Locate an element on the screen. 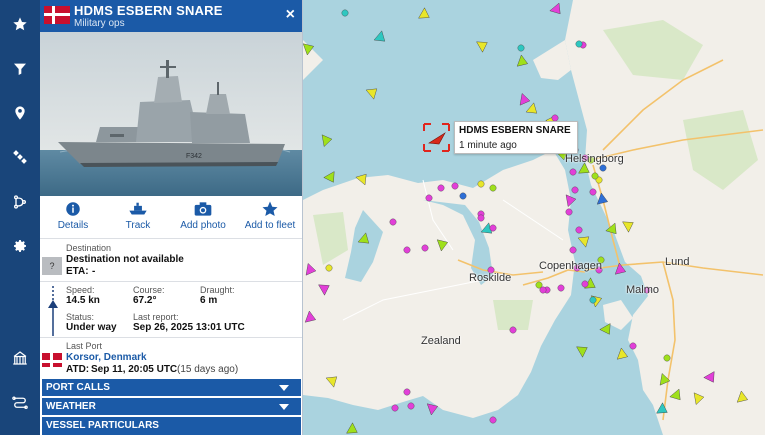 The image size is (765, 435). speed-label: Speed: is located at coordinates (80, 290).